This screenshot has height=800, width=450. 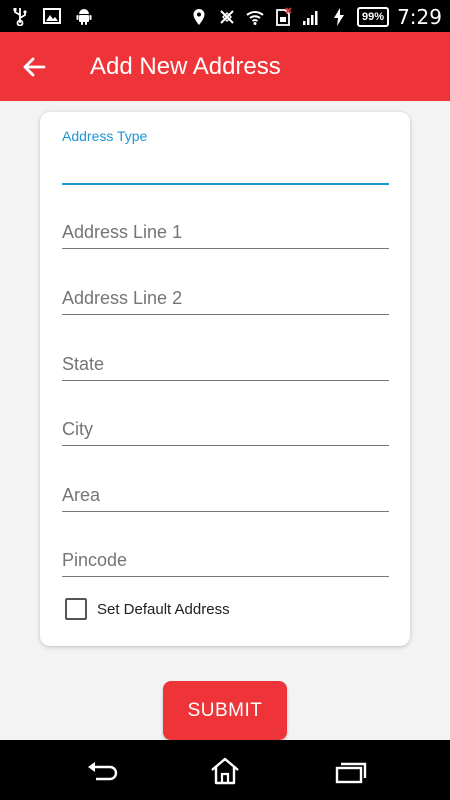 I want to click on address-line1-field, so click(x=225, y=232).